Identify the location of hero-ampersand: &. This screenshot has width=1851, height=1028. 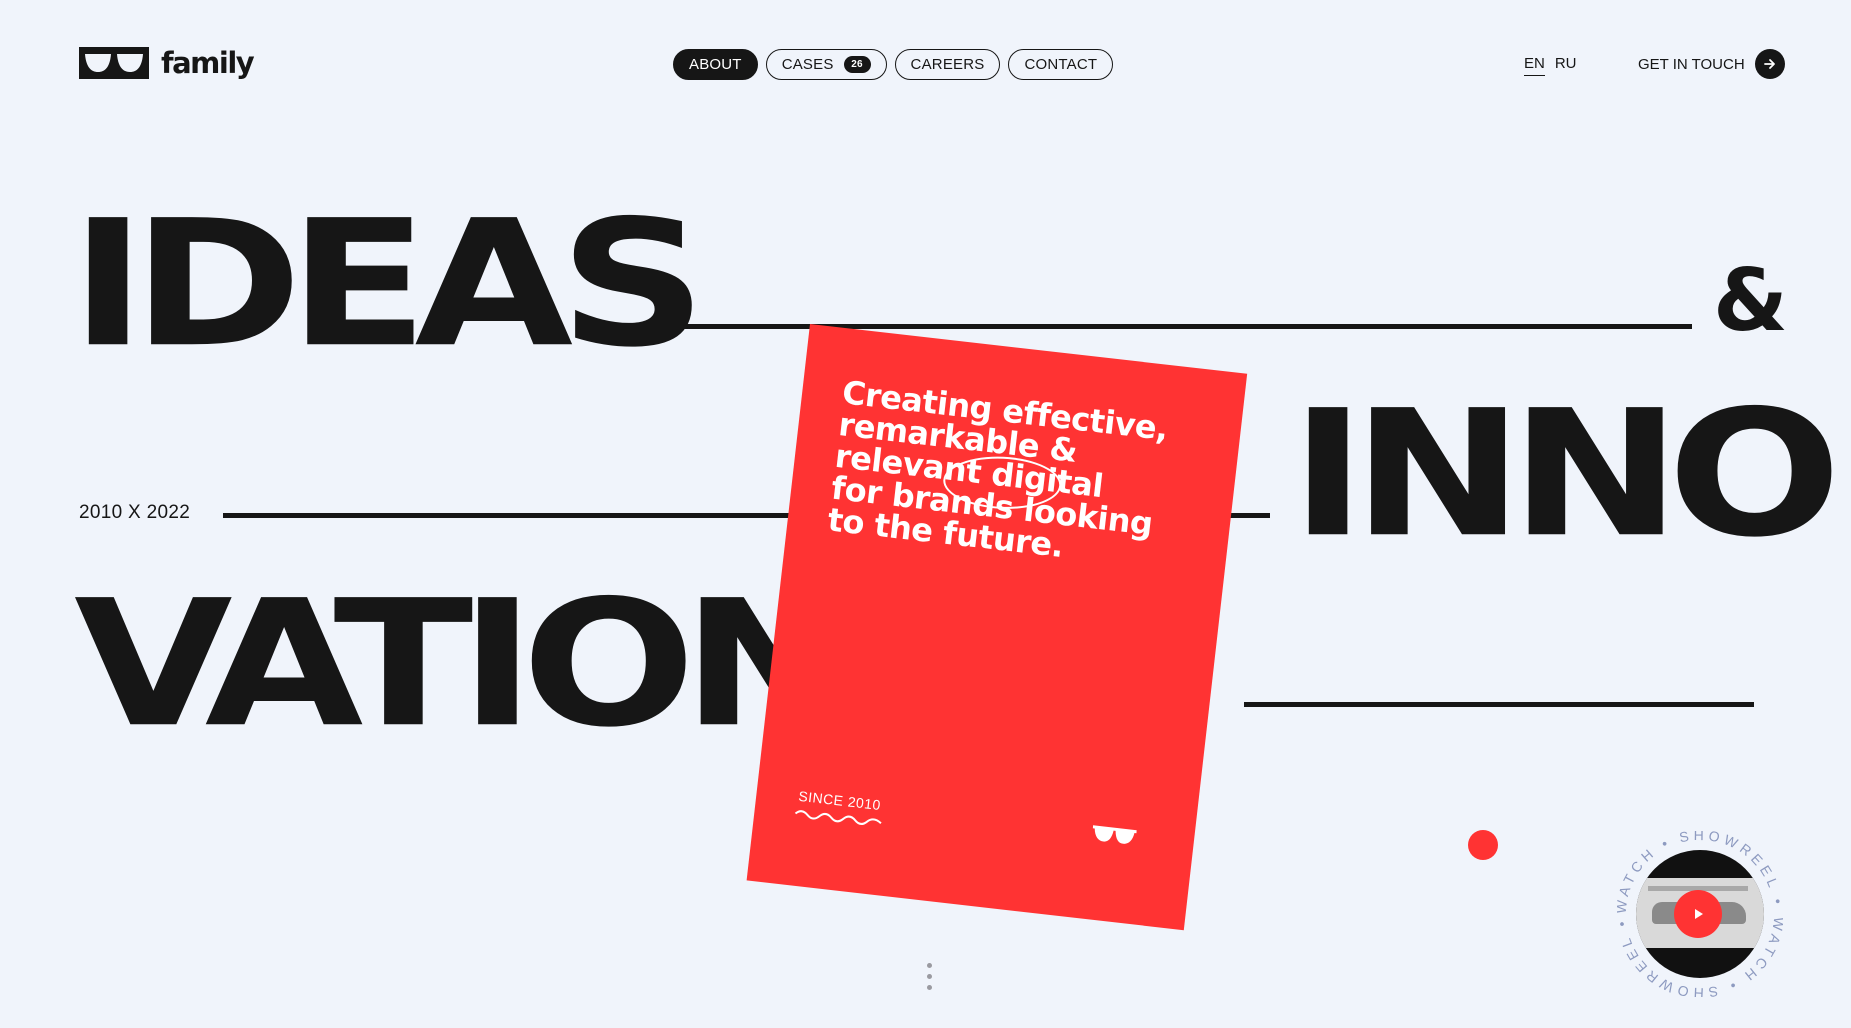
(1750, 301).